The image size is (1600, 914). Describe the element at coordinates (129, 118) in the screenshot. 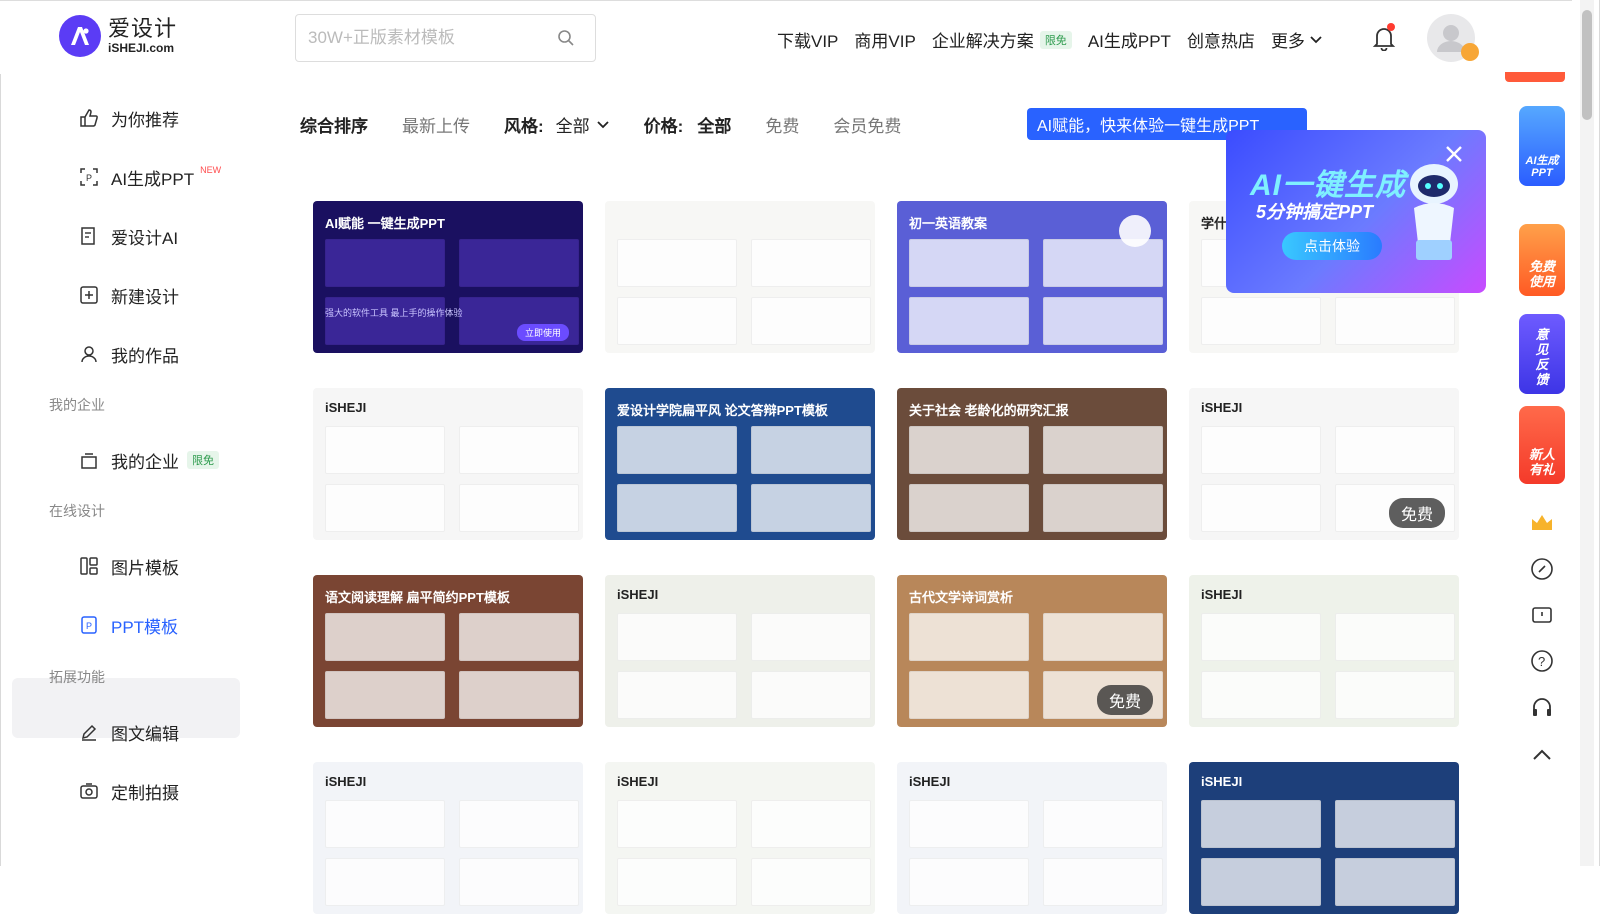

I see `sidebar-item-recommend: 为你推荐` at that location.